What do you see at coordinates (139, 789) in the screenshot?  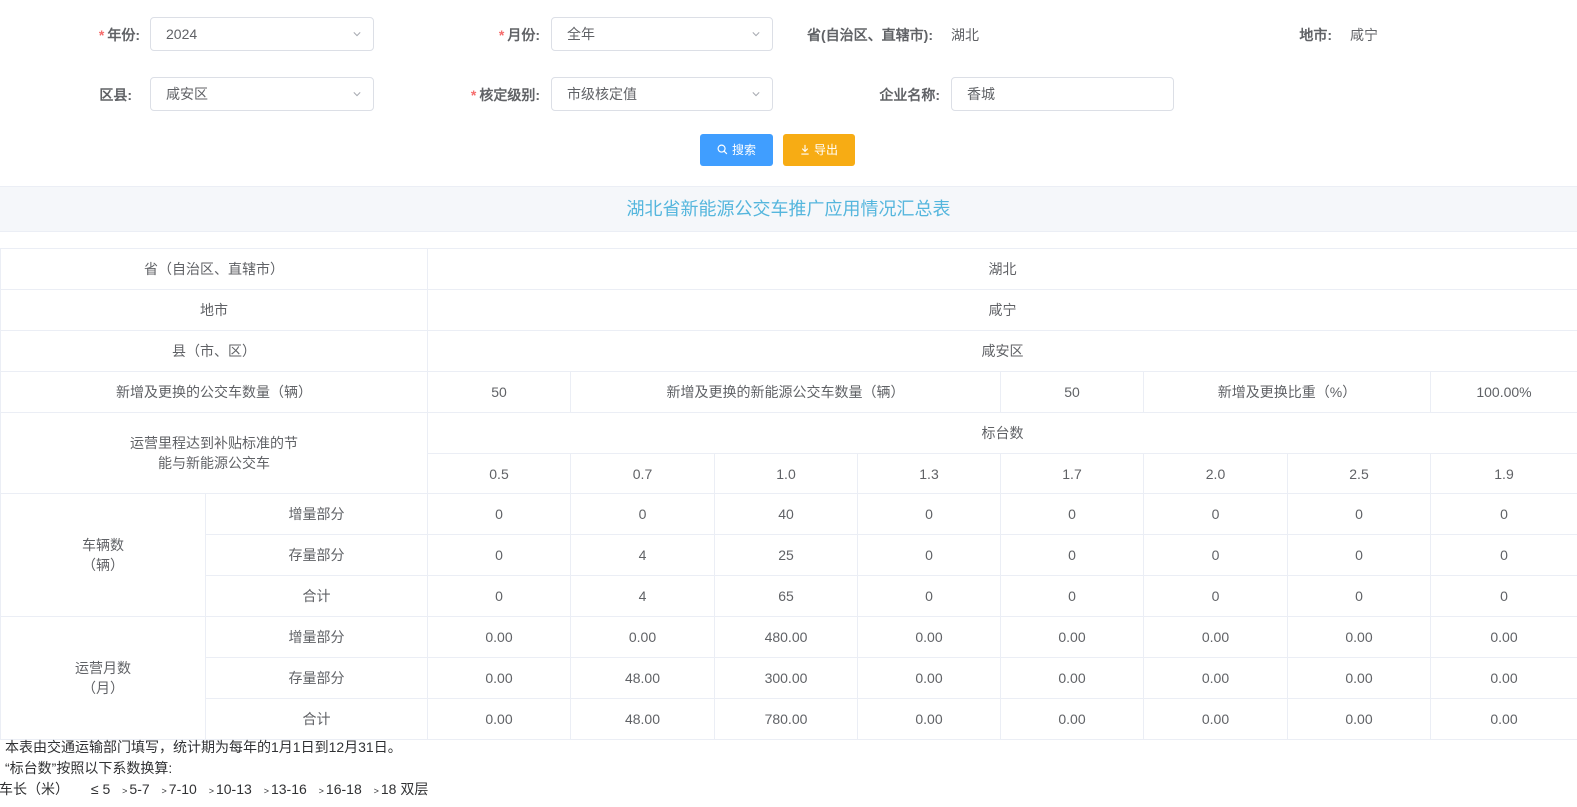 I see `range-item: 5-7` at bounding box center [139, 789].